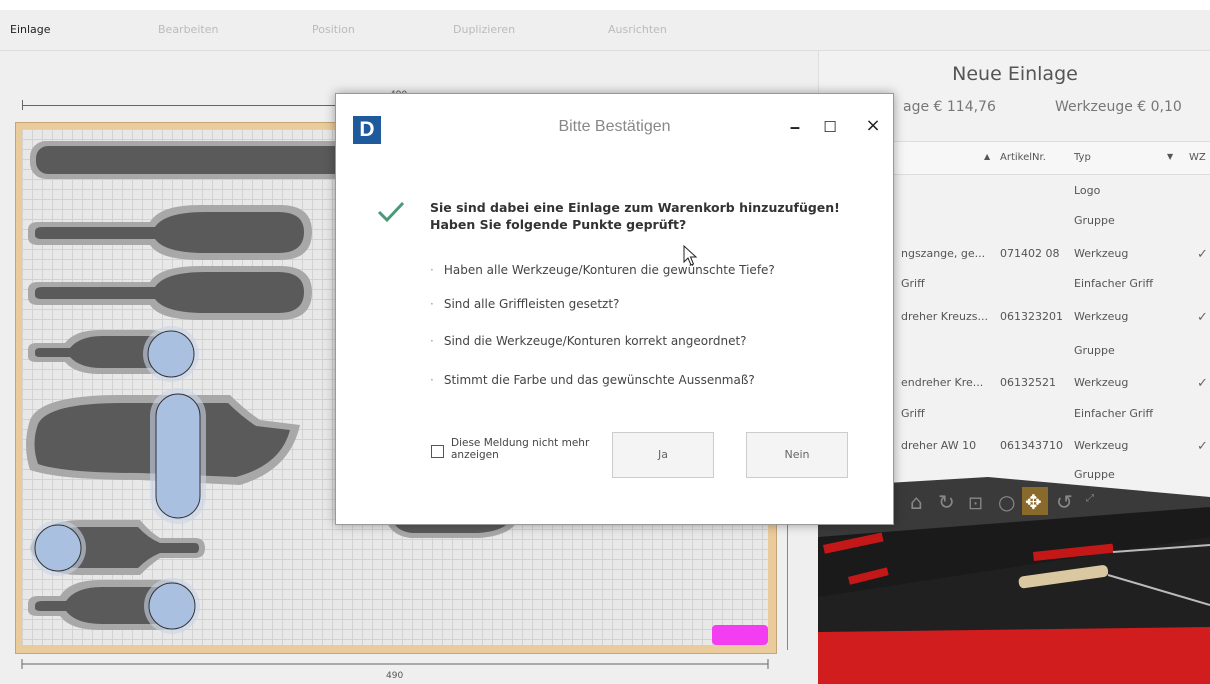 This screenshot has width=1210, height=684. What do you see at coordinates (1090, 498) in the screenshot?
I see `fullscreen-icon: ⤢` at bounding box center [1090, 498].